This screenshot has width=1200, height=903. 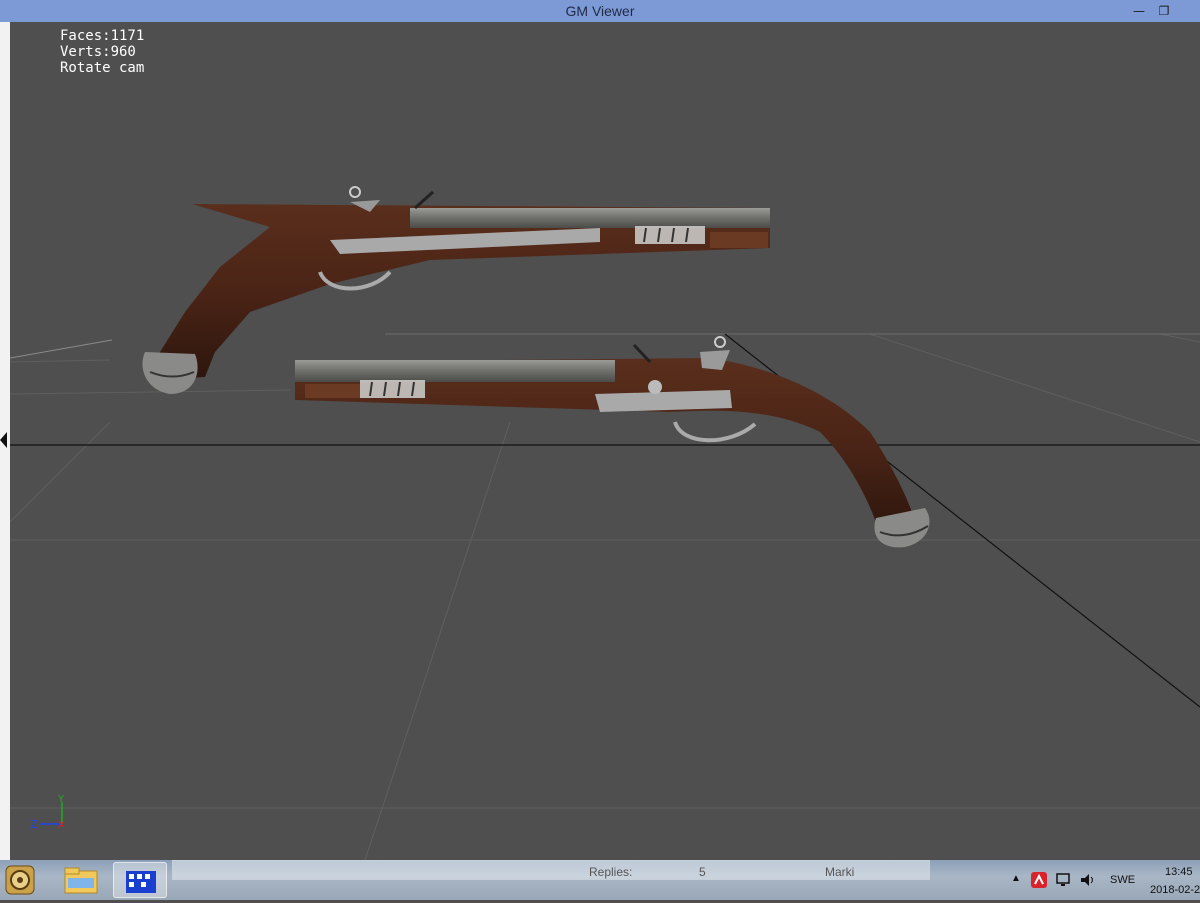 What do you see at coordinates (1179, 872) in the screenshot?
I see `clock-time: 13:45` at bounding box center [1179, 872].